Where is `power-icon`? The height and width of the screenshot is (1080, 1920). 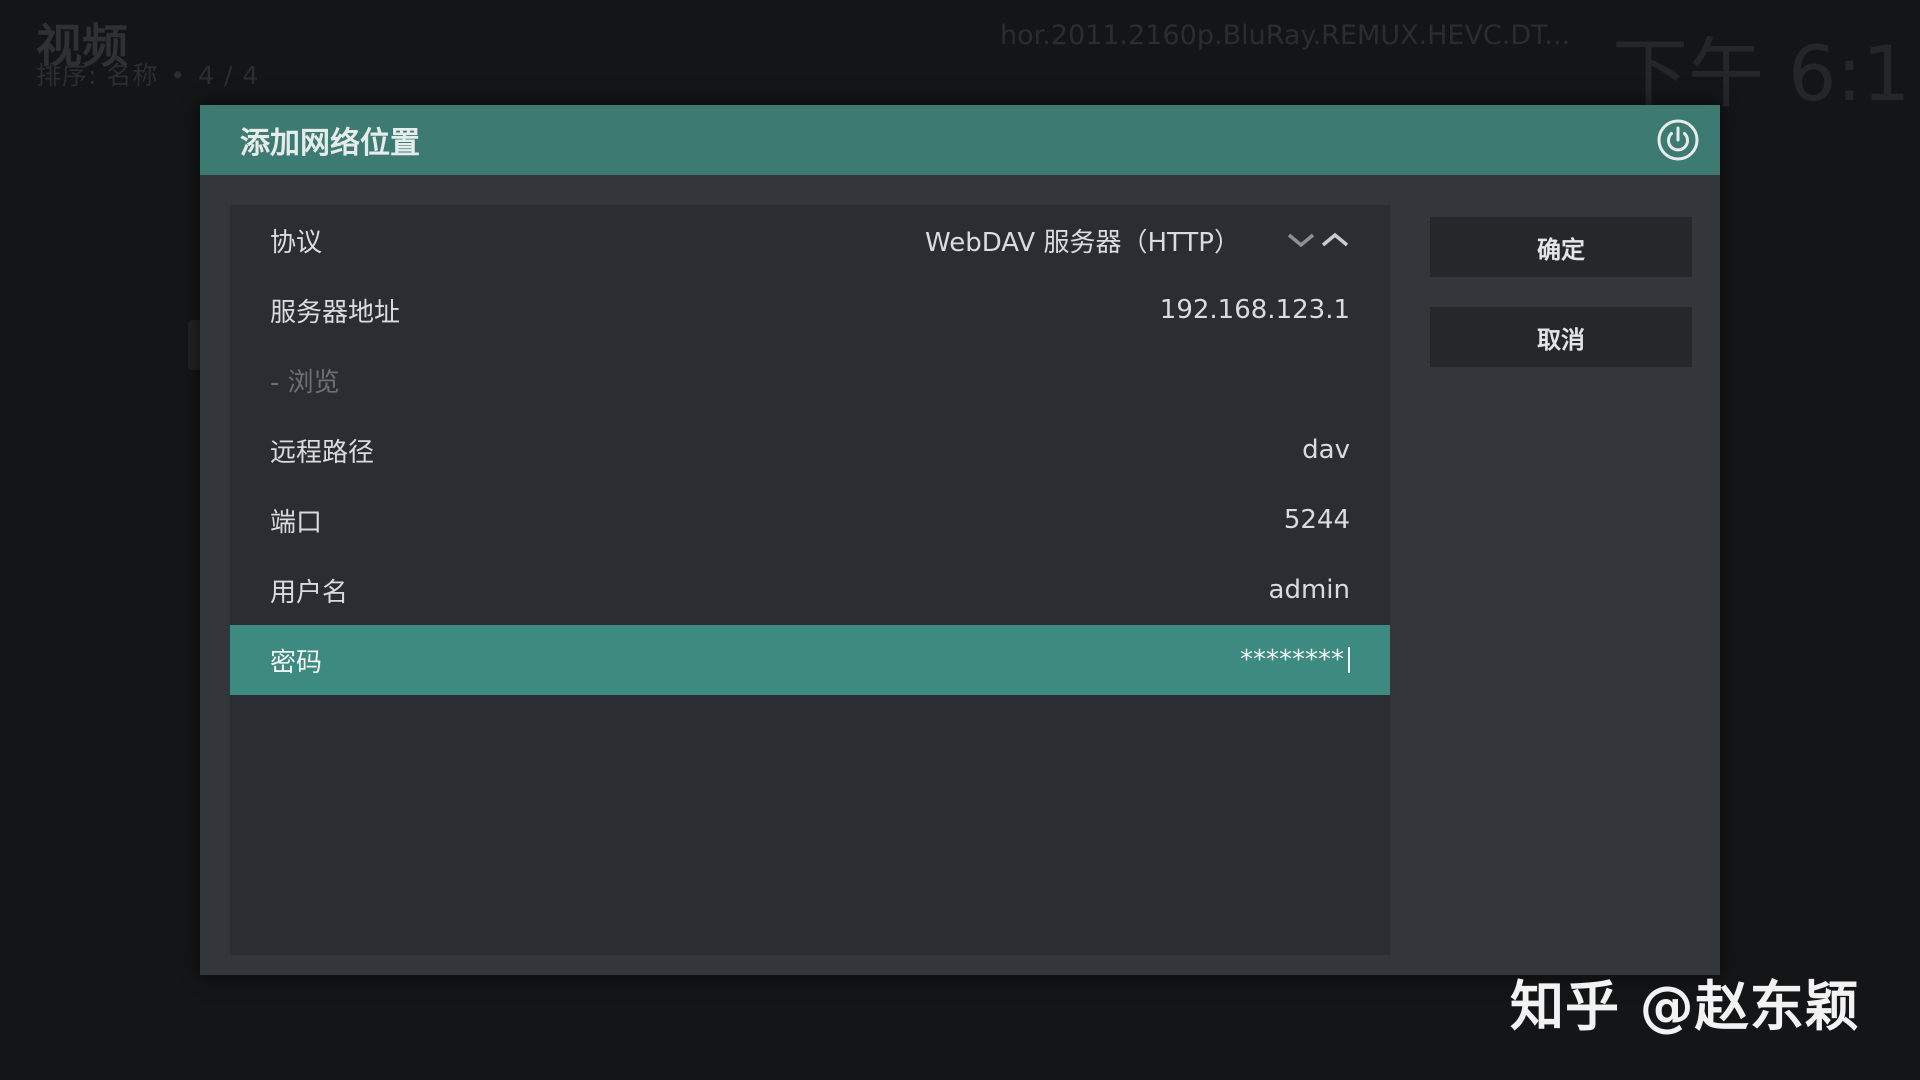
power-icon is located at coordinates (1678, 140).